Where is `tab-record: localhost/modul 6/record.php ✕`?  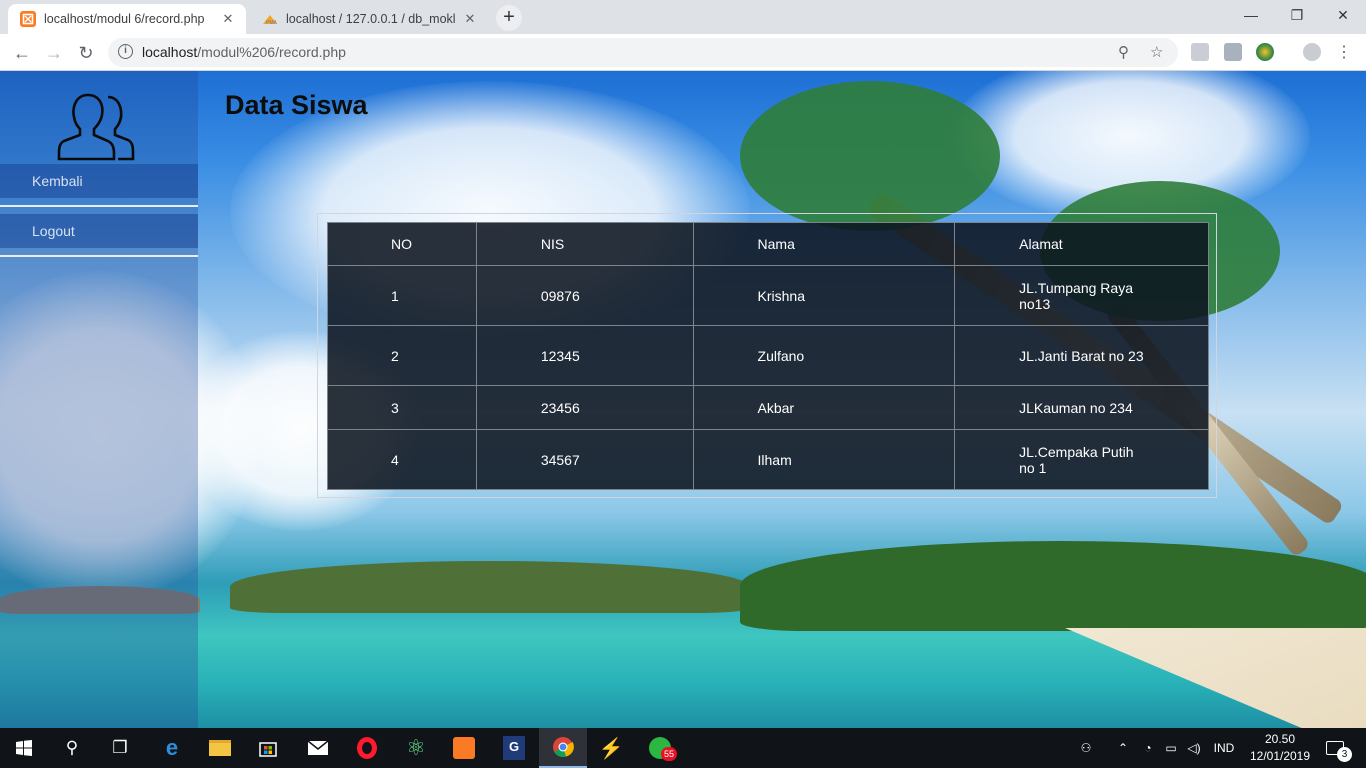 tab-record: localhost/modul 6/record.php ✕ is located at coordinates (127, 19).